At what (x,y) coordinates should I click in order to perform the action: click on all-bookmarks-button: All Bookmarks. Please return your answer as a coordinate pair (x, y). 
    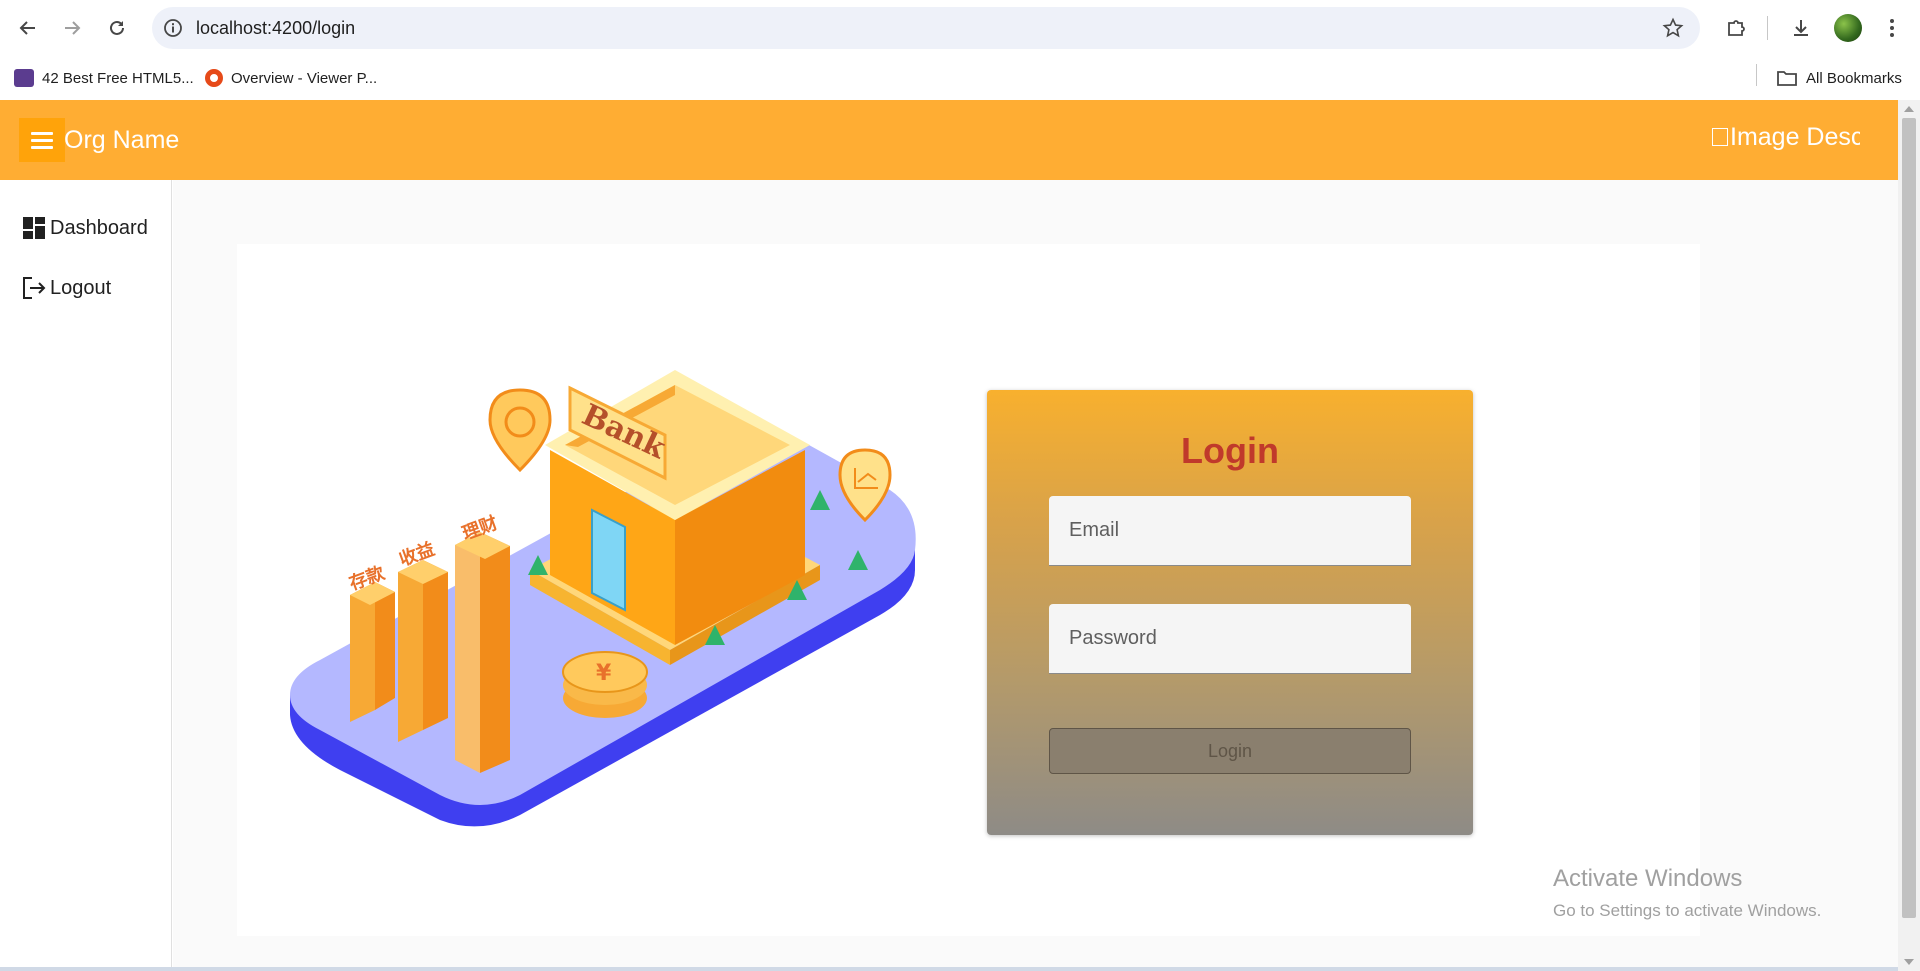
    Looking at the image, I should click on (1839, 78).